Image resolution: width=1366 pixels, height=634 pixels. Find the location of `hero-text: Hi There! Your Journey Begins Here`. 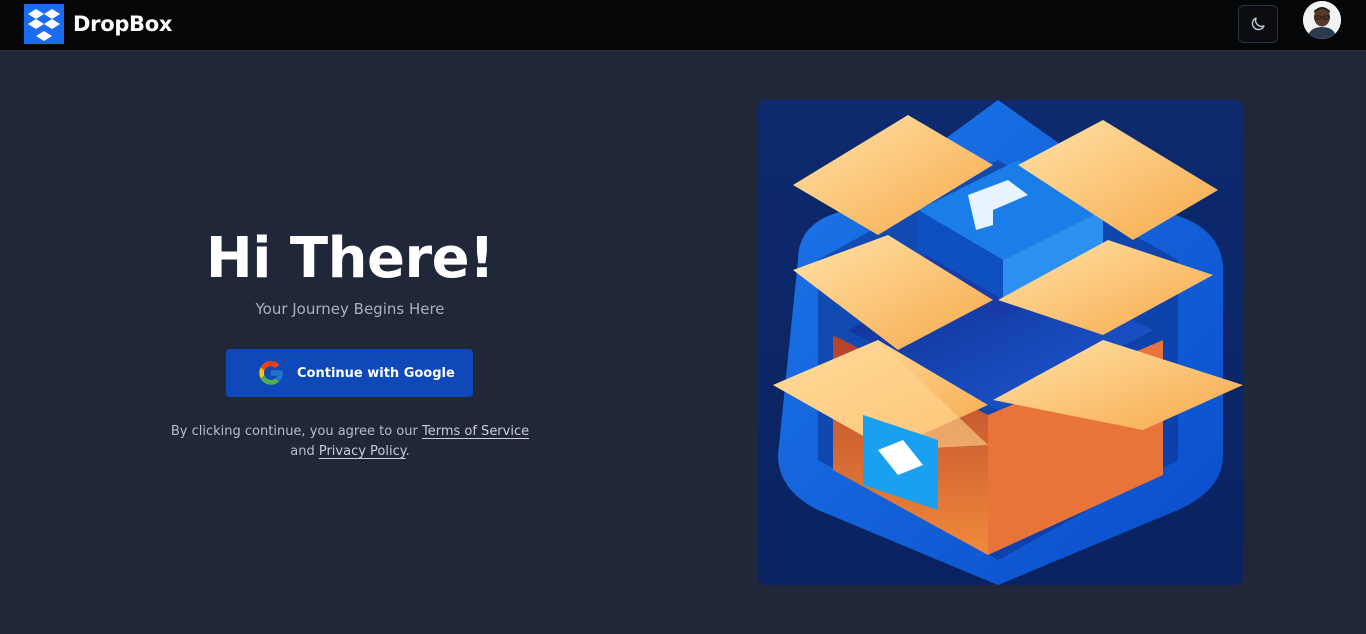

hero-text: Hi There! Your Journey Begins Here is located at coordinates (350, 272).